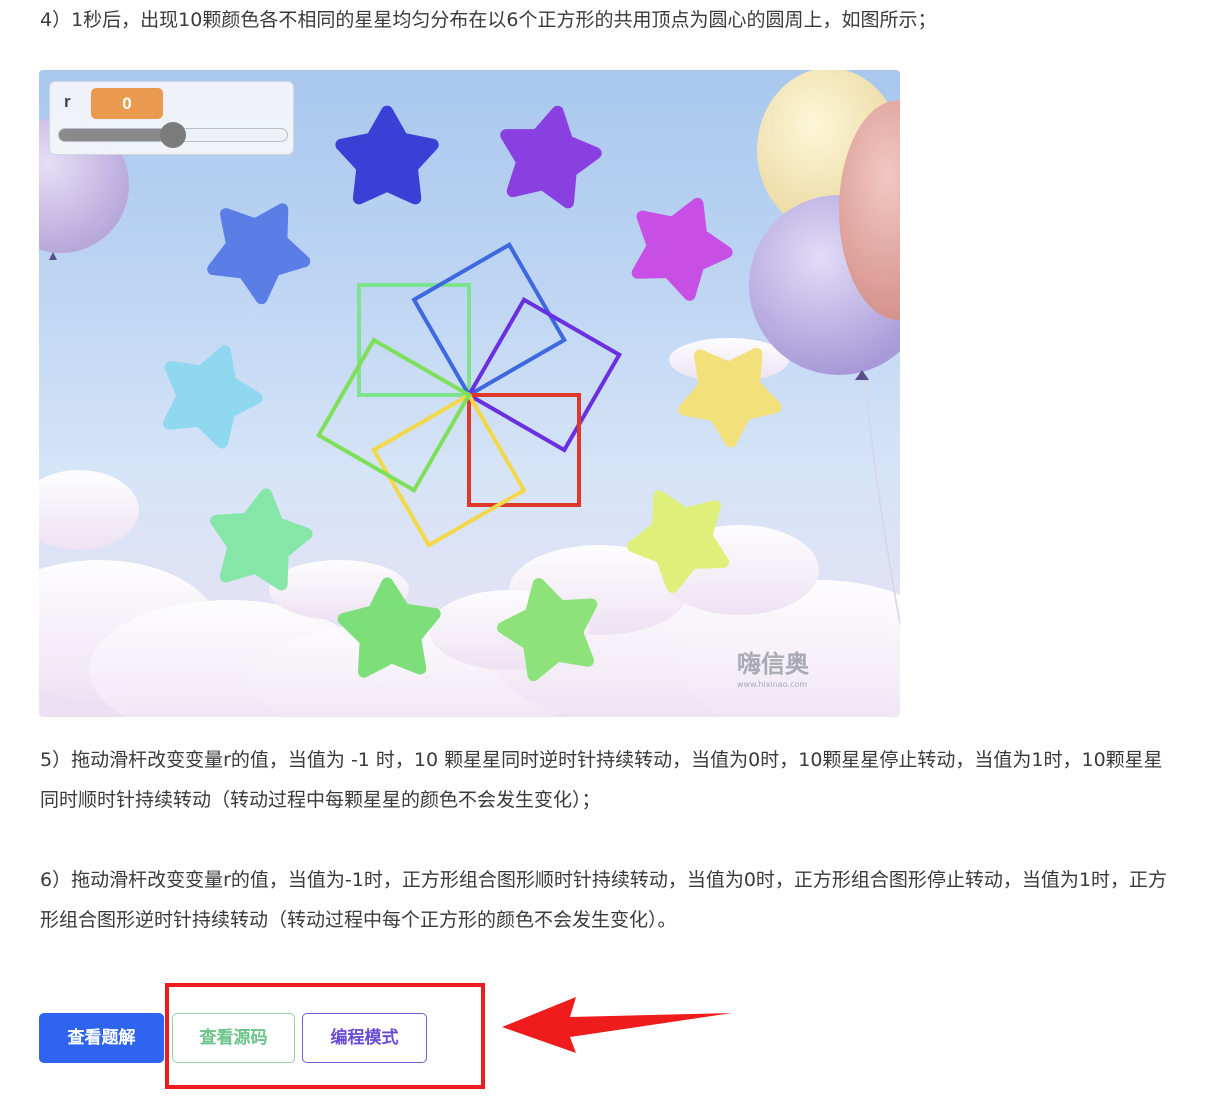 This screenshot has height=1110, width=1215. I want to click on variable-slider, so click(173, 135).